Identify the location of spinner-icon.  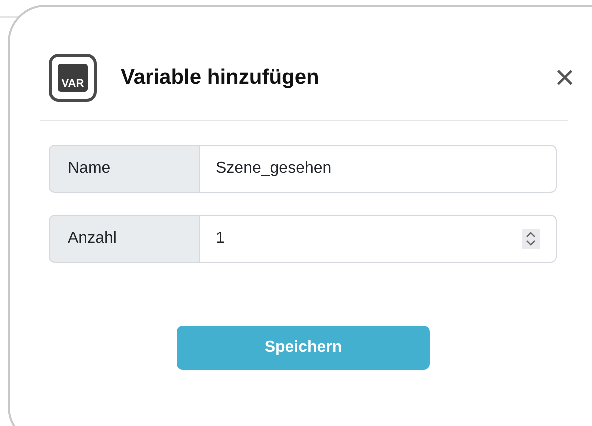
(531, 239).